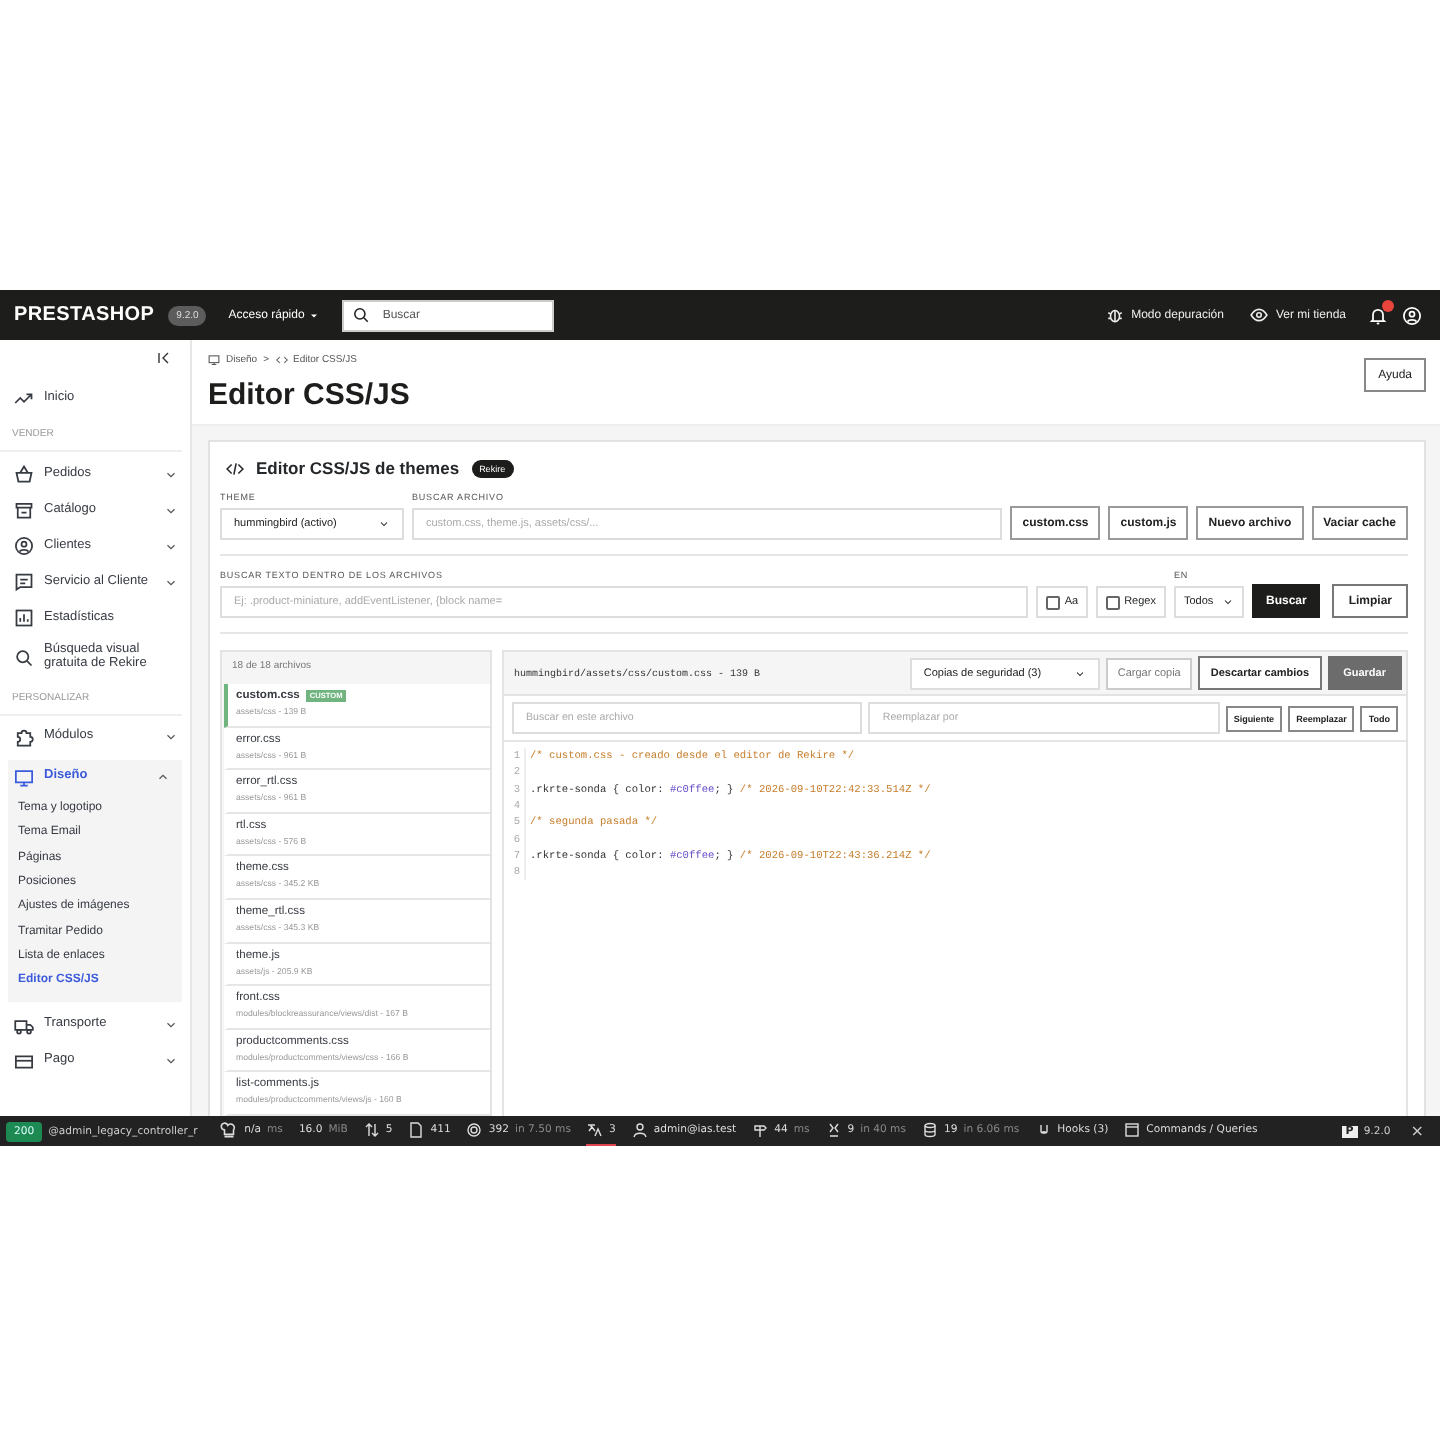 The image size is (1440, 1440). What do you see at coordinates (24, 510) in the screenshot?
I see `store-icon` at bounding box center [24, 510].